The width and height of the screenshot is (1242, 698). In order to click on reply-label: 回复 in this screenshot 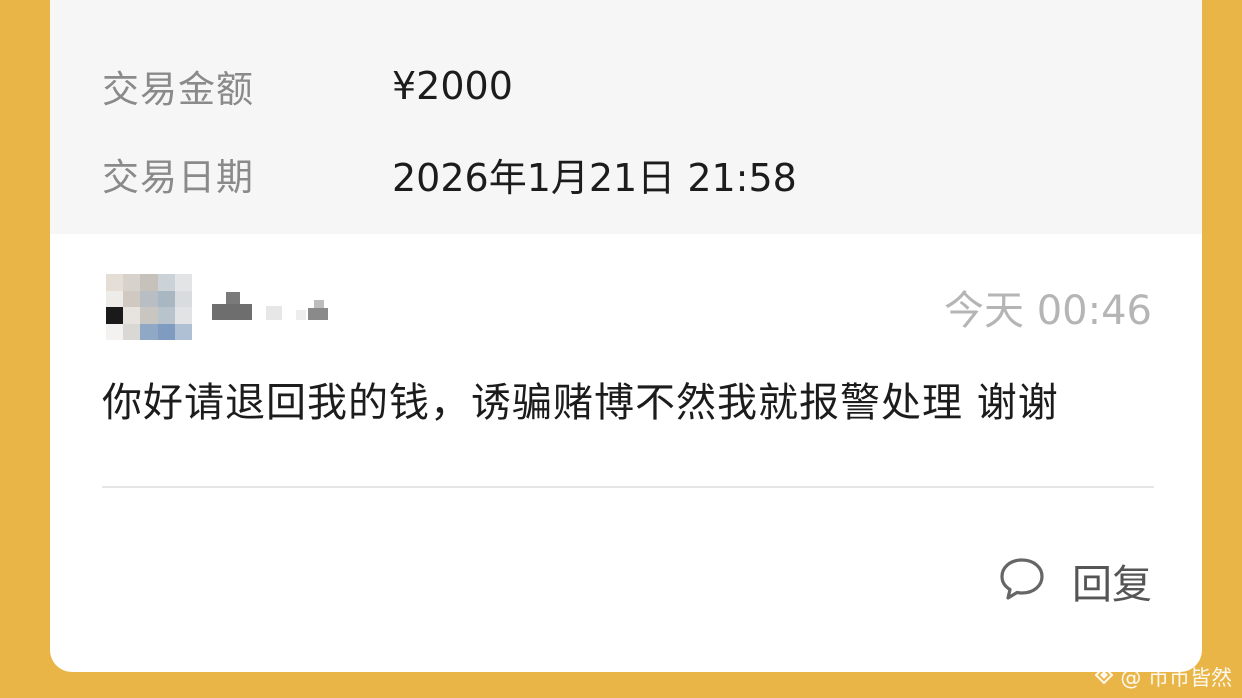, I will do `click(1112, 585)`.